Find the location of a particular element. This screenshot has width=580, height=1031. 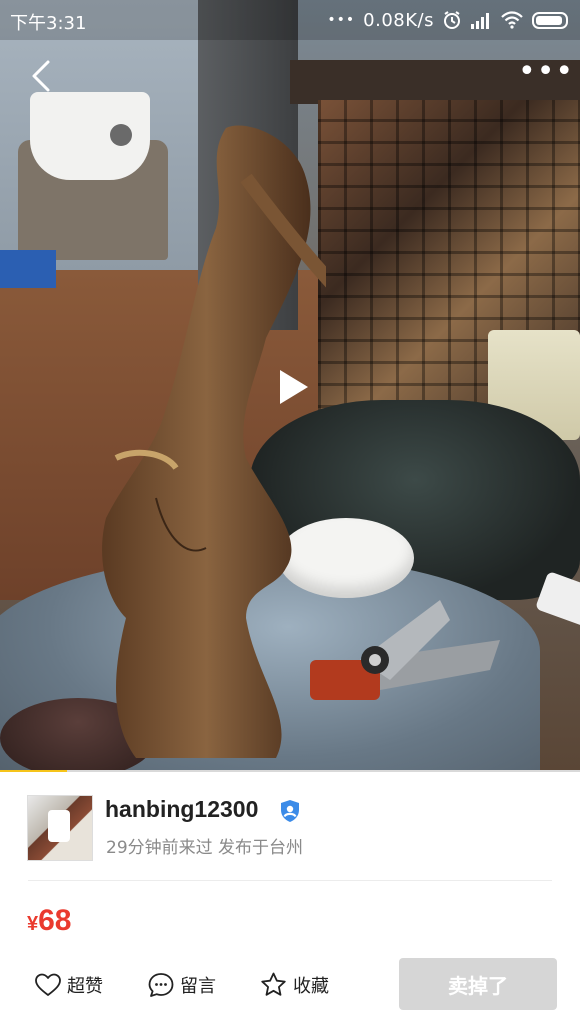

status-icons: ••• 0.08K/s is located at coordinates (447, 20).